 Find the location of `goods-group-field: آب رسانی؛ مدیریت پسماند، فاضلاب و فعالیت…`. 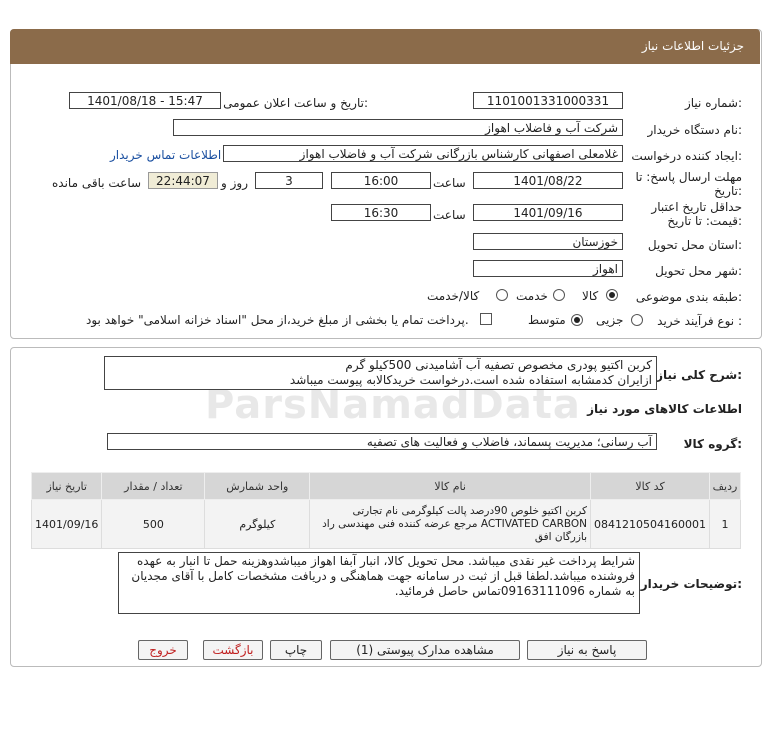

goods-group-field: آب رسانی؛ مدیریت پسماند، فاضلاب و فعالیت… is located at coordinates (382, 441).